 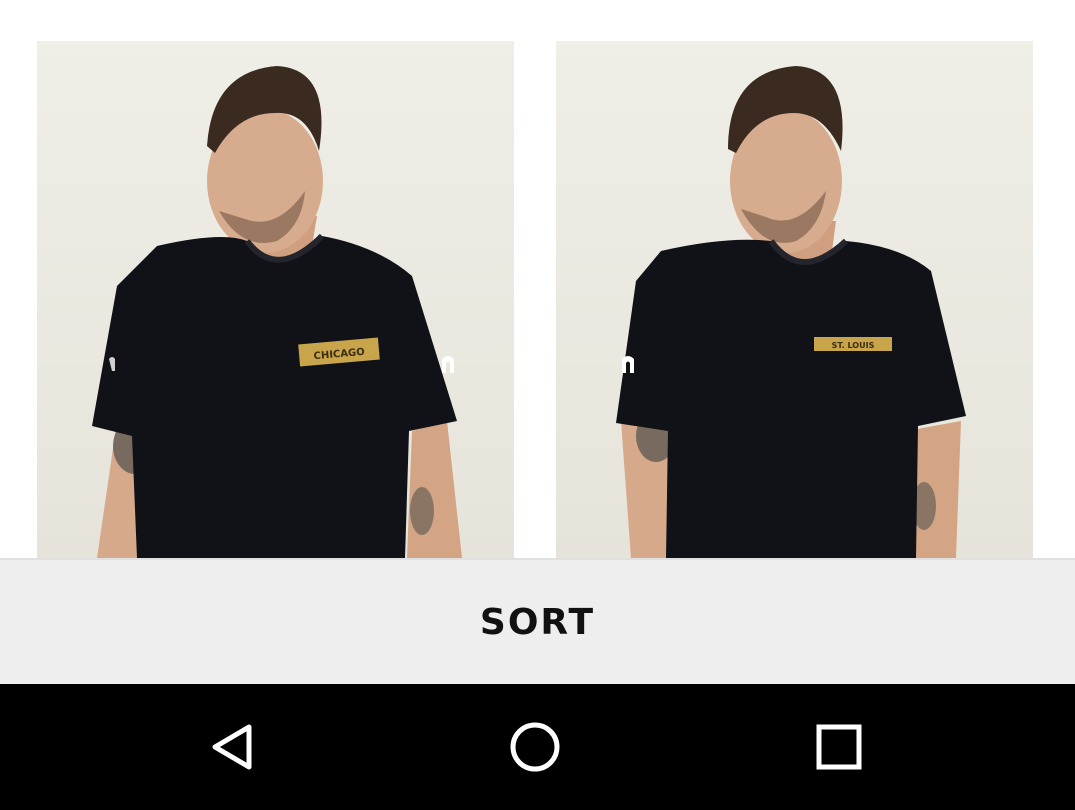 What do you see at coordinates (853, 345) in the screenshot?
I see `chest-print-text: ST. LOUIS` at bounding box center [853, 345].